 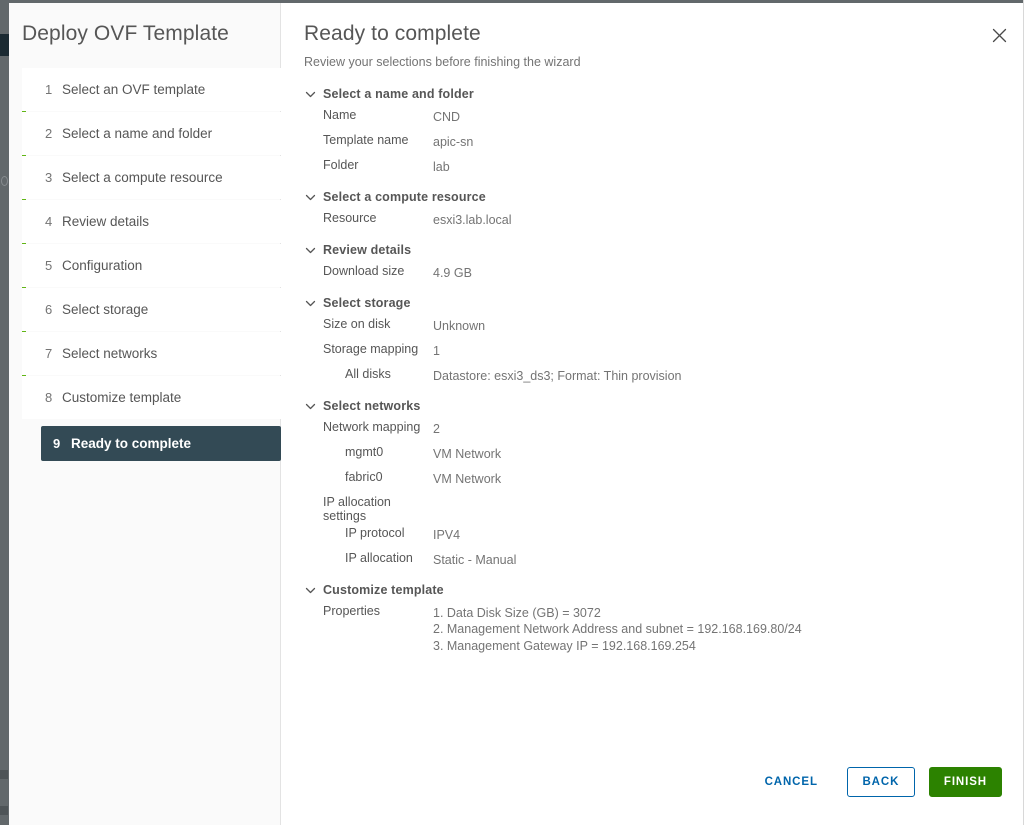 What do you see at coordinates (652, 560) in the screenshot?
I see `summary-row: IP allocation Static - Manual` at bounding box center [652, 560].